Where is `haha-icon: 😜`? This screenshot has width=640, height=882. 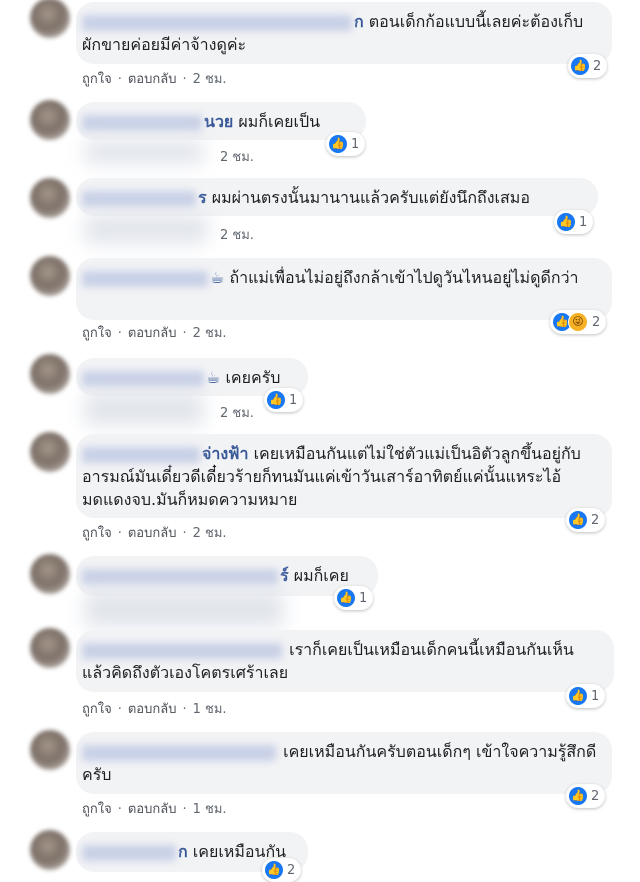 haha-icon: 😜 is located at coordinates (578, 322).